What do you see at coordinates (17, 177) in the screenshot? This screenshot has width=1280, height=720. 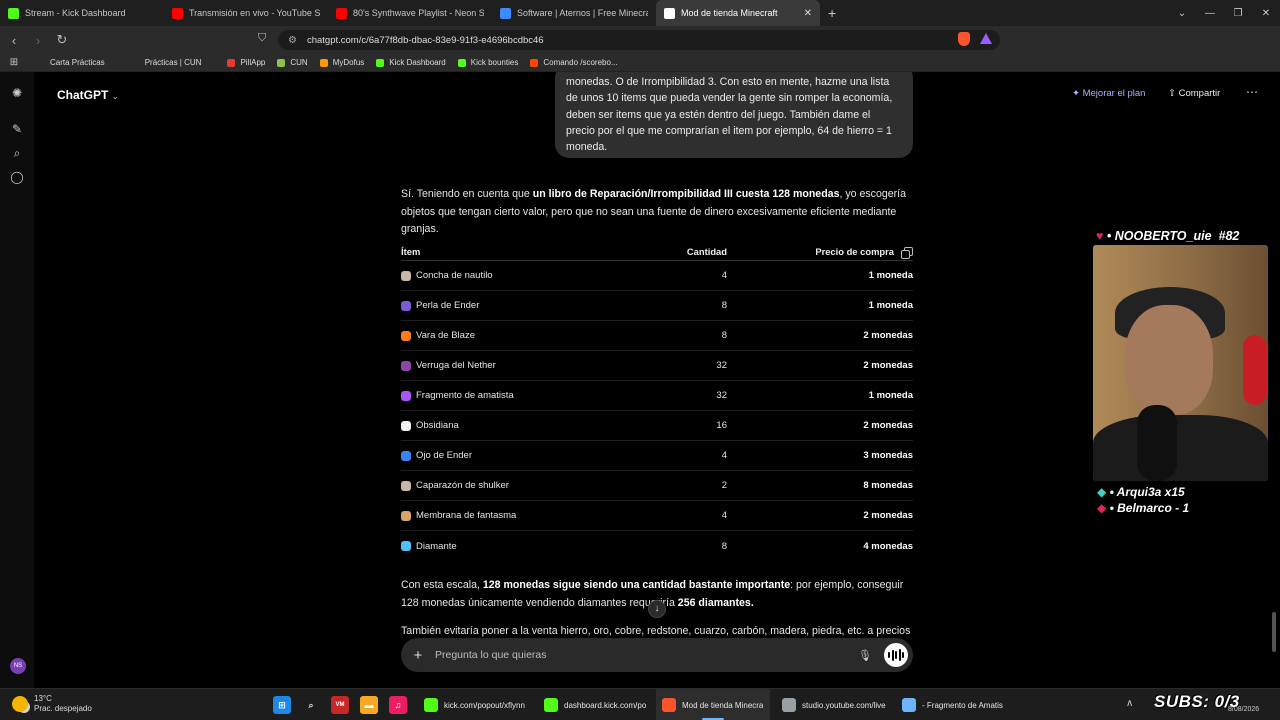 I see `library-icon: ◯` at bounding box center [17, 177].